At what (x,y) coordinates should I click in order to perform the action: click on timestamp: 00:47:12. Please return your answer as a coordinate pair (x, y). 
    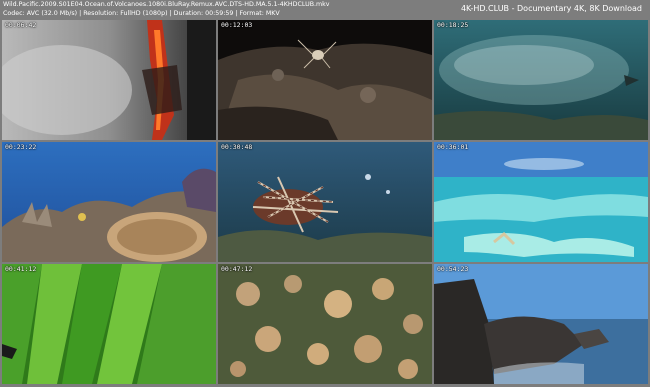
    Looking at the image, I should click on (237, 269).